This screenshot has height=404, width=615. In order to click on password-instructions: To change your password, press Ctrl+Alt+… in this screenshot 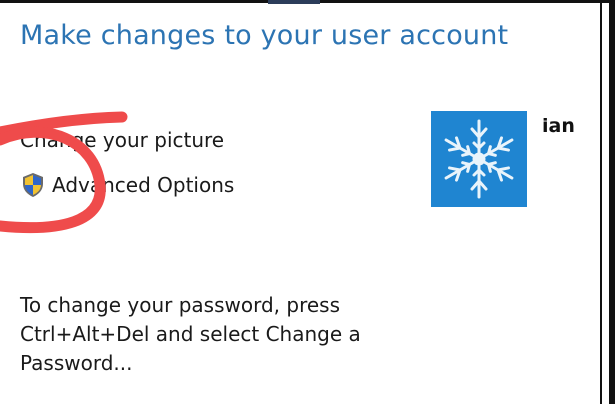, I will do `click(190, 334)`.